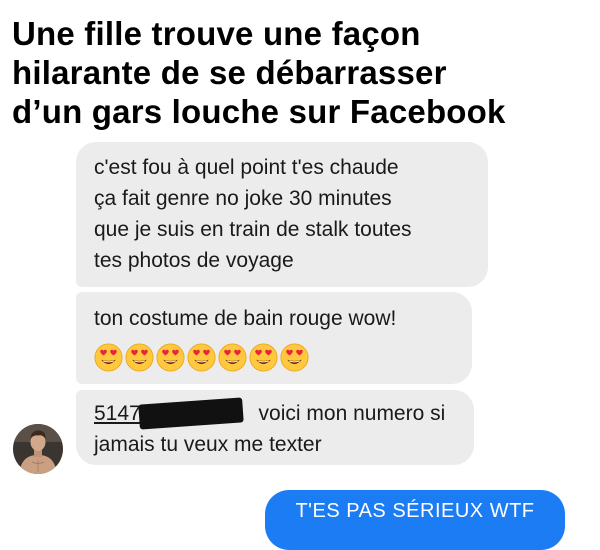  Describe the element at coordinates (243, 198) in the screenshot. I see `message-text: ça fait genre no joke 30 minutes` at that location.